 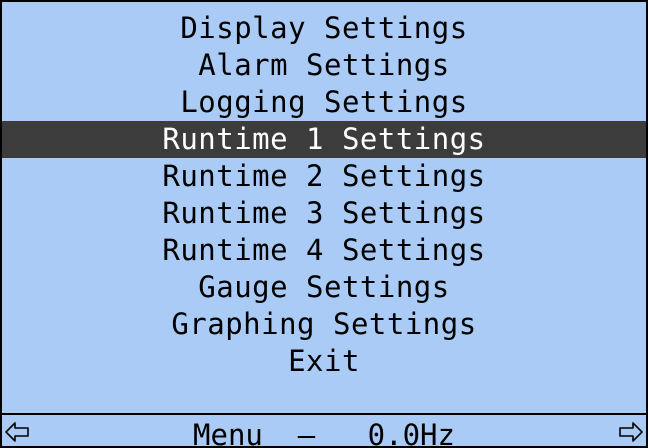 I want to click on menu-item-logging-settings: Logging Settings, so click(x=324, y=102).